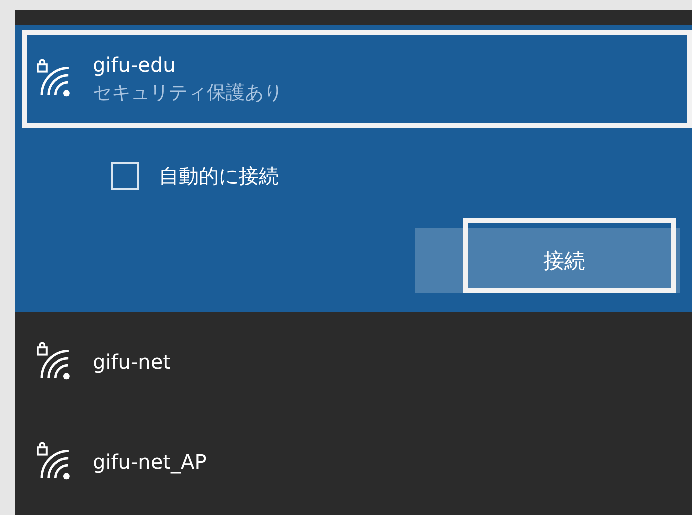 The width and height of the screenshot is (692, 515). Describe the element at coordinates (188, 65) in the screenshot. I see `network-name: gifu-edu` at that location.